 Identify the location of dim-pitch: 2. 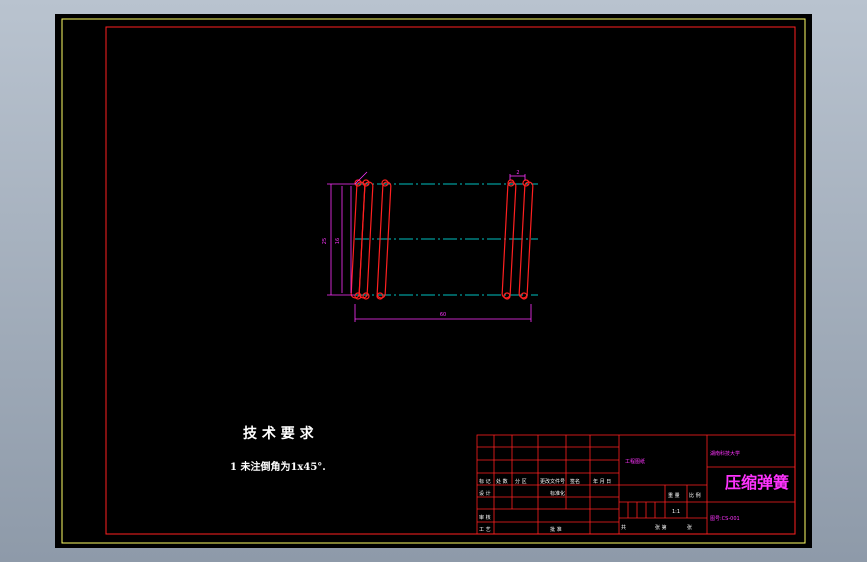
(517, 173).